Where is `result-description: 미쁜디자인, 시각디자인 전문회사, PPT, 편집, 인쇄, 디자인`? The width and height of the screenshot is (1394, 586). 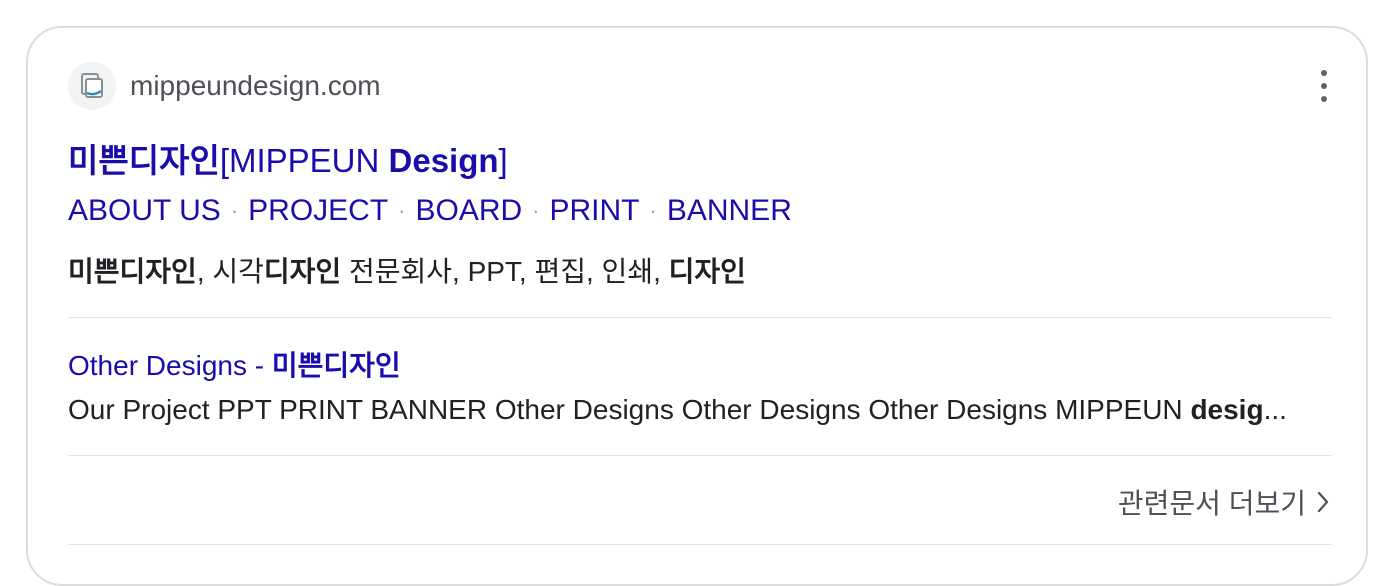
result-description: 미쁜디자인, 시각디자인 전문회사, PPT, 편집, 인쇄, 디자인 is located at coordinates (407, 270).